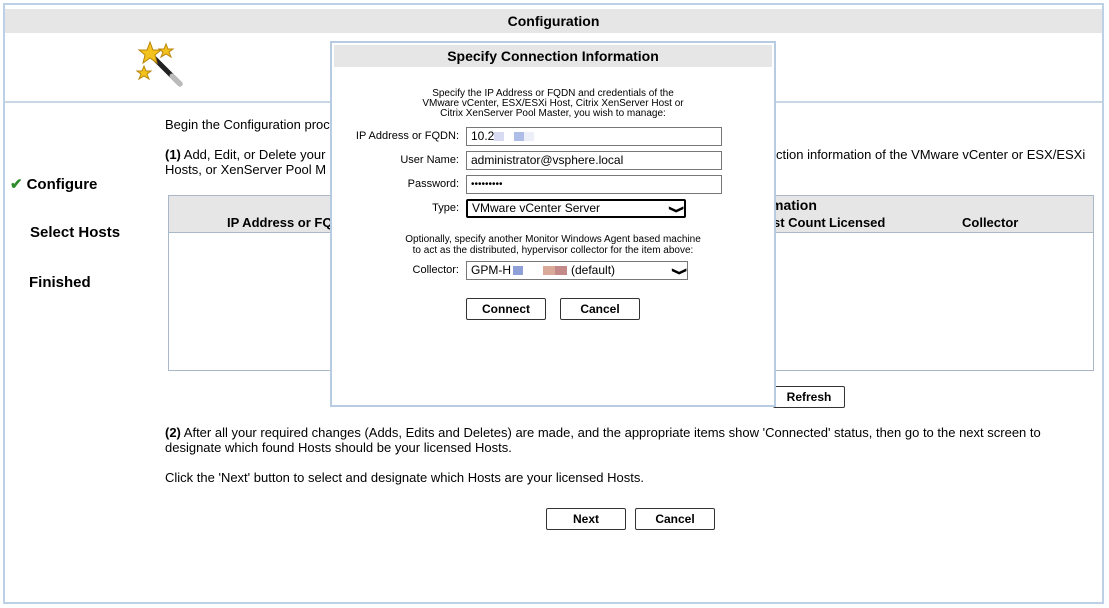 The width and height of the screenshot is (1109, 608). I want to click on type-label: Type:, so click(445, 208).